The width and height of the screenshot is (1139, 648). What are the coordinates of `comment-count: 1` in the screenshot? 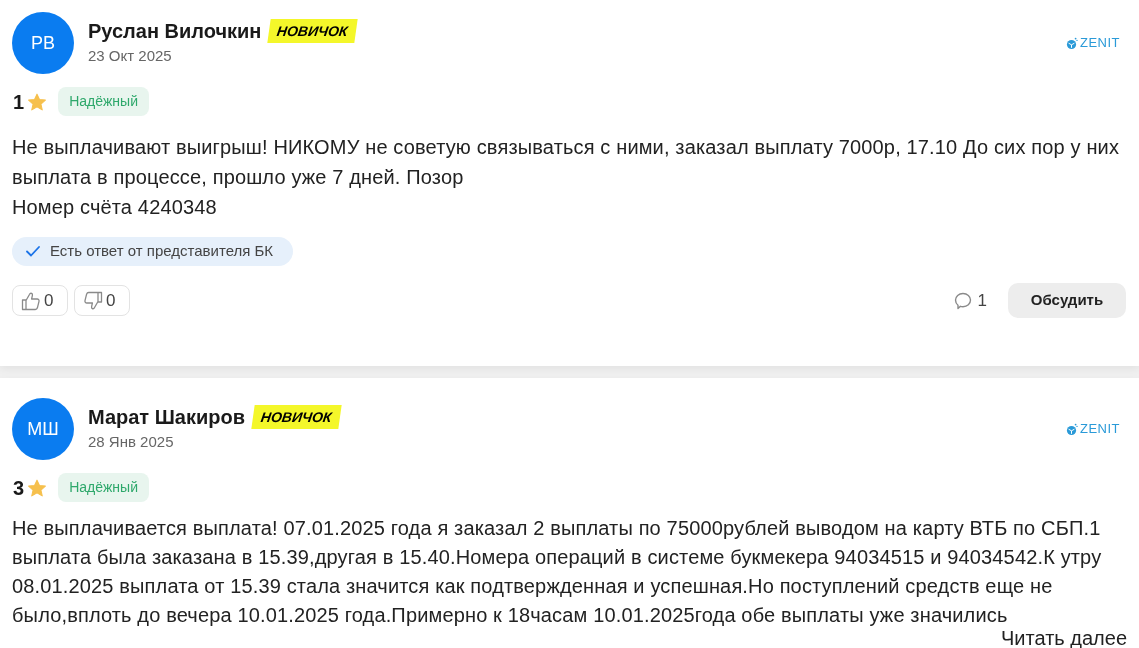 It's located at (982, 300).